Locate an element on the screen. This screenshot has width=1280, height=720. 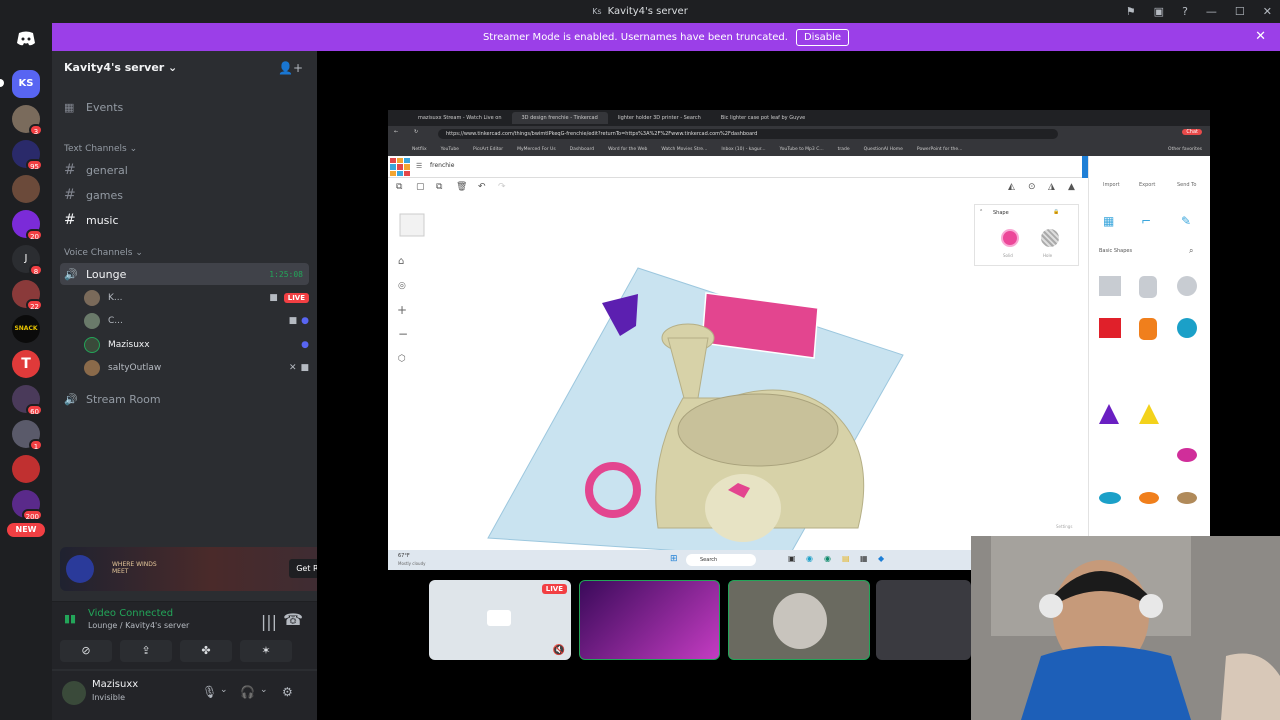
workplane-tool-icon: ▦ is located at coordinates (1108, 221).